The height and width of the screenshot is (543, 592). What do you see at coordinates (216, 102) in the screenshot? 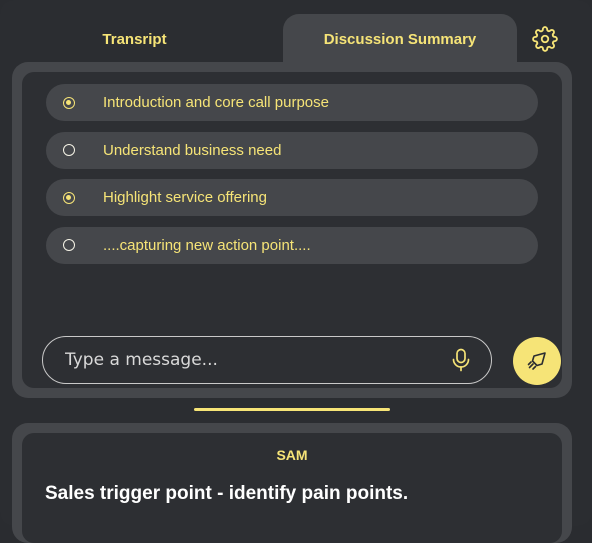
I see `checklist-item-label: Introduction and core call purpose` at bounding box center [216, 102].